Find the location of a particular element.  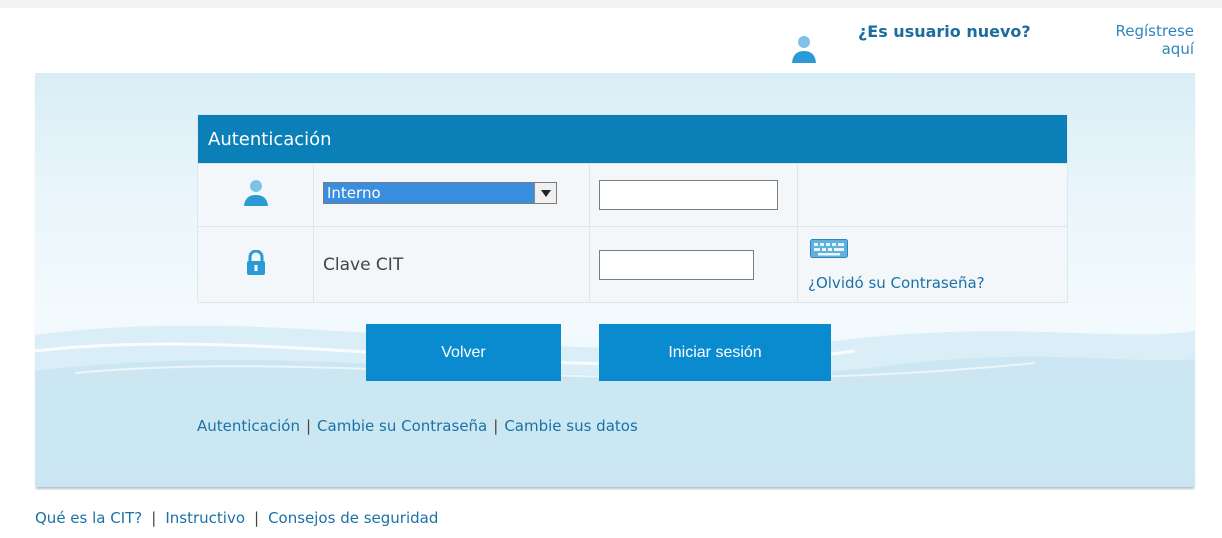

change-data-link: Cambie sus datos is located at coordinates (570, 426).